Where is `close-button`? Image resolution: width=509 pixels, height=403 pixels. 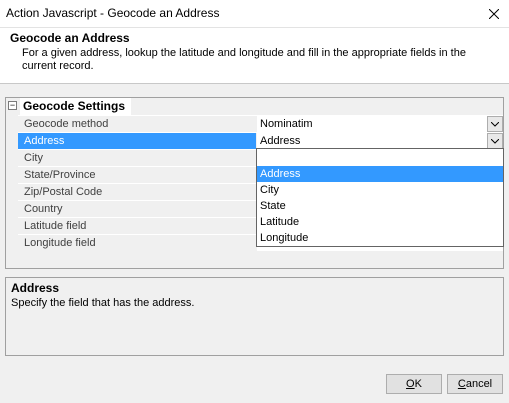 close-button is located at coordinates (494, 14).